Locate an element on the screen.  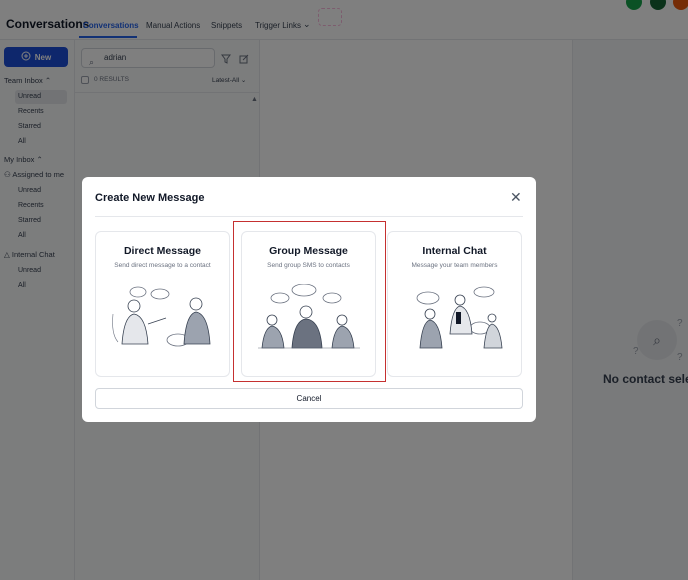
modal-title: Create New Message is located at coordinates (150, 198).